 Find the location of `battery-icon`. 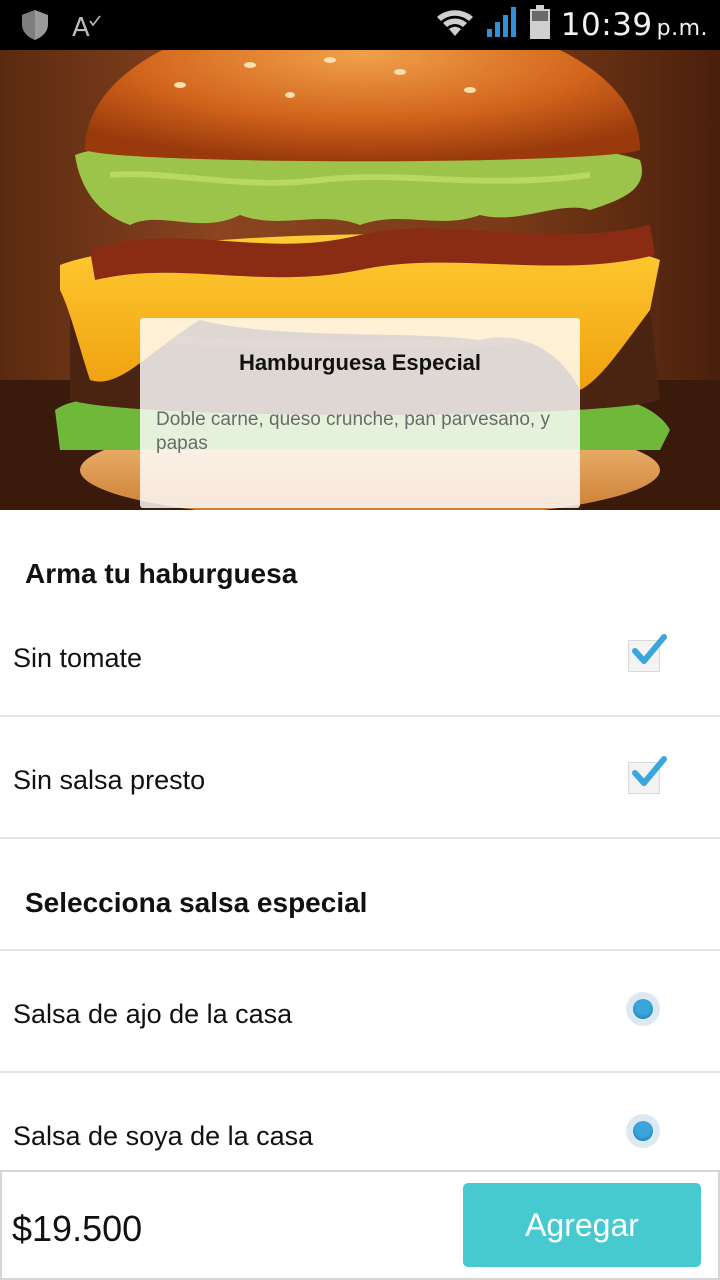

battery-icon is located at coordinates (540, 24).